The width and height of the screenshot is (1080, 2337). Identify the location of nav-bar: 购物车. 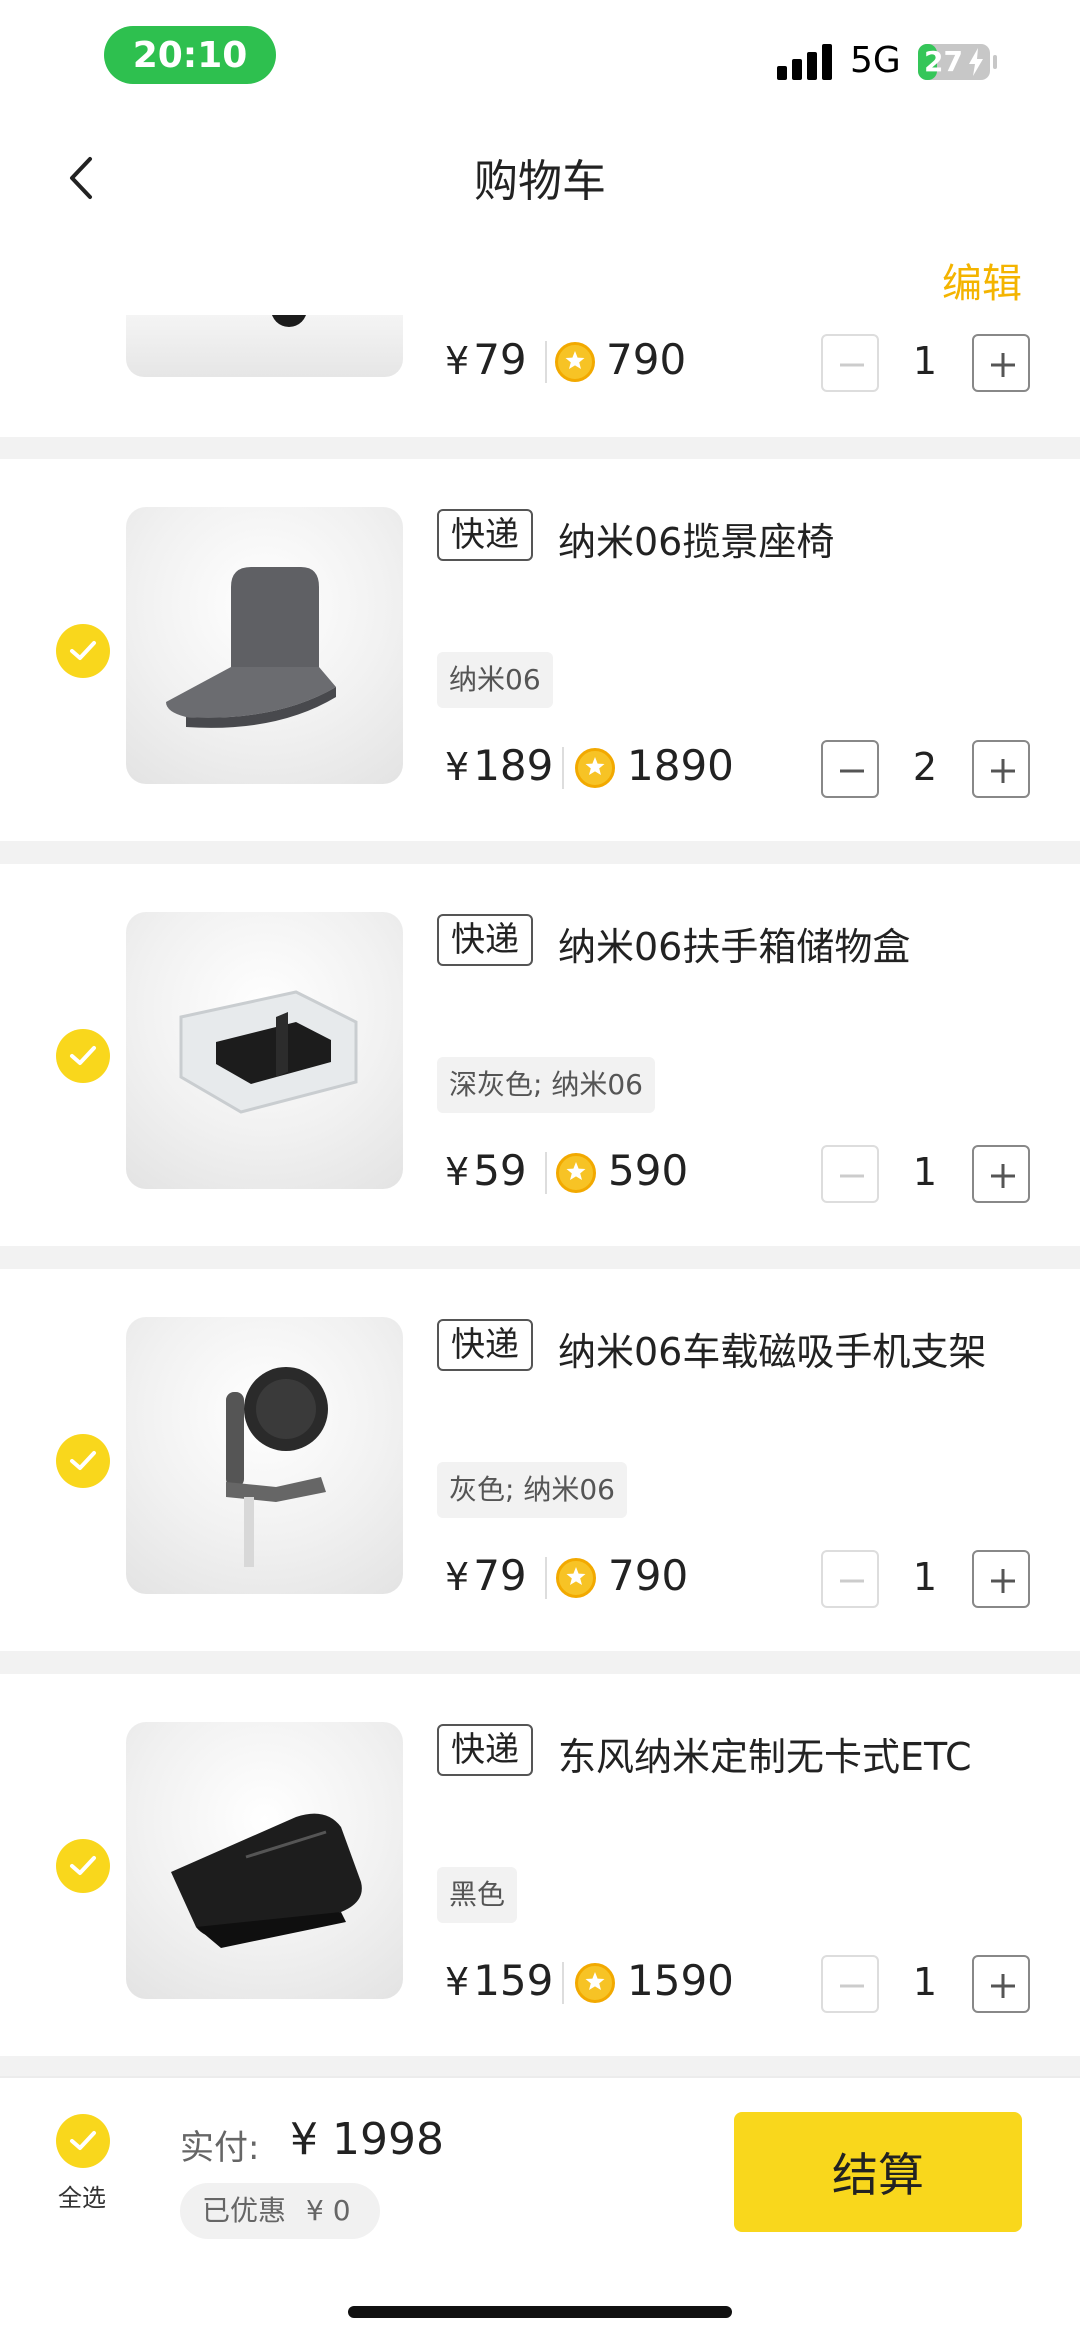
(540, 175).